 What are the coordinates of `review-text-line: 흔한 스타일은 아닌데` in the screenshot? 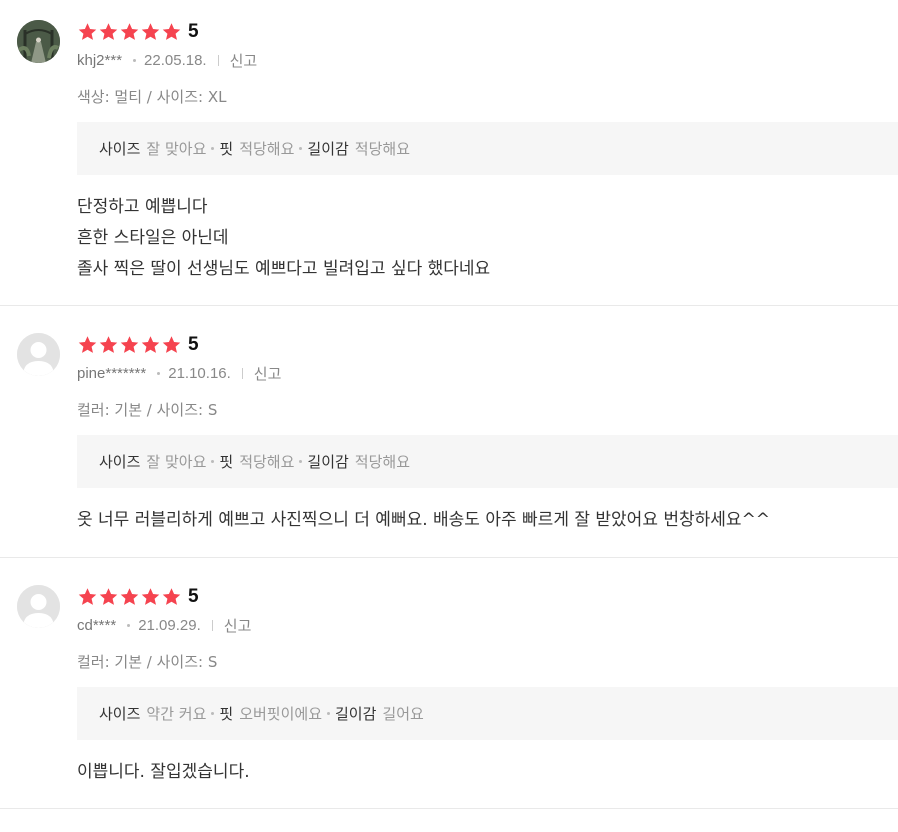 It's located at (153, 238).